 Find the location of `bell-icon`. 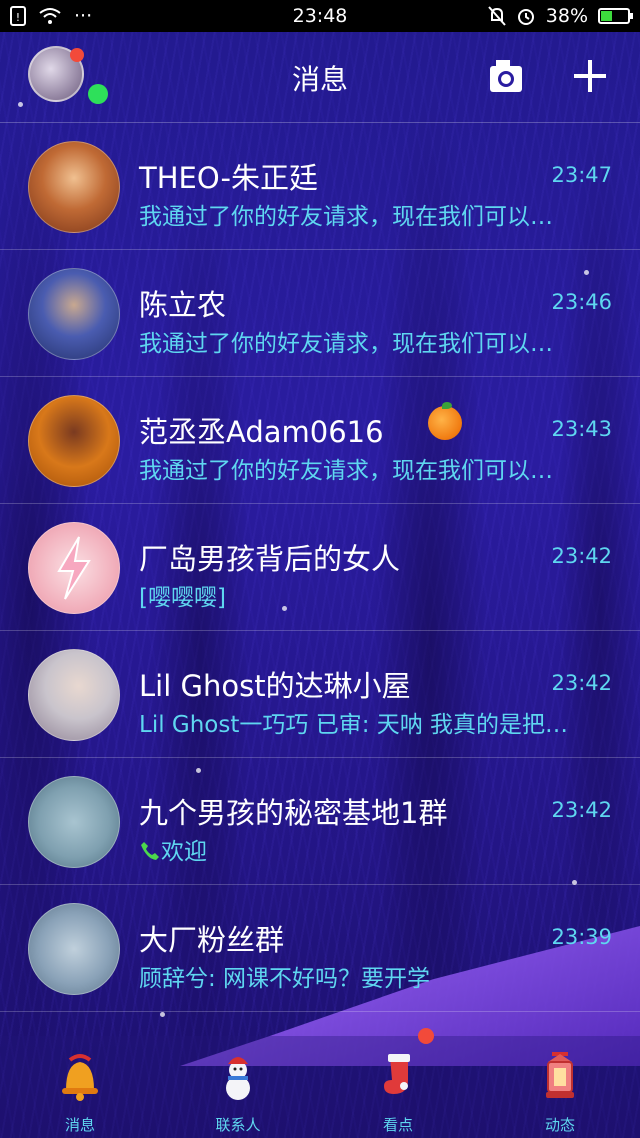

bell-icon is located at coordinates (80, 1077).